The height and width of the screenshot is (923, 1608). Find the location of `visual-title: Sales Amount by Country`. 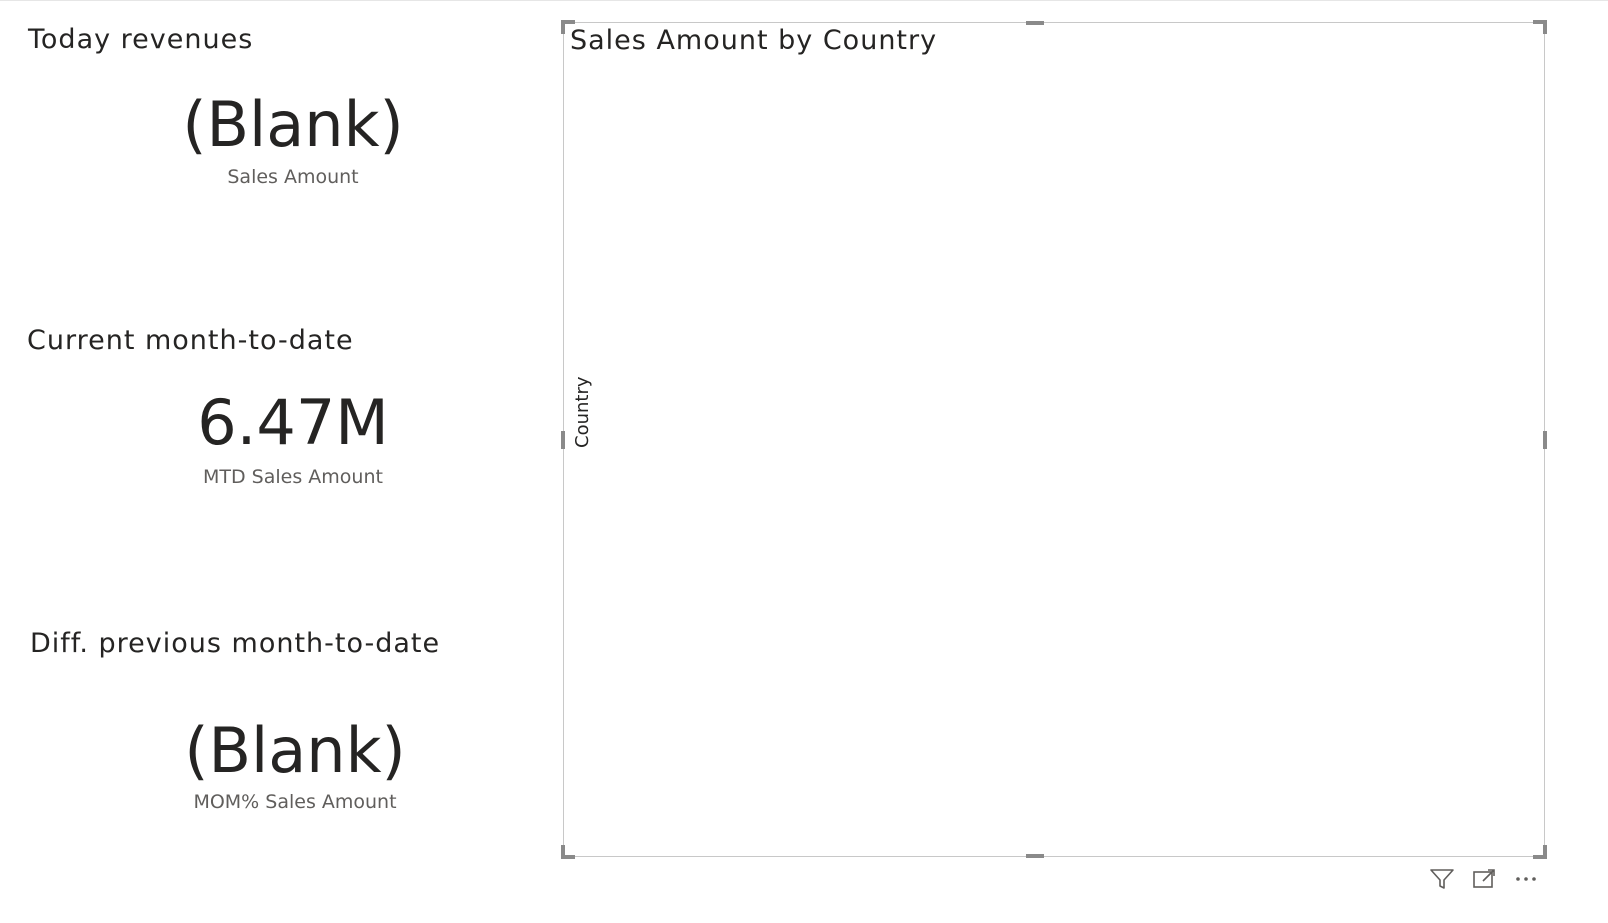

visual-title: Sales Amount by Country is located at coordinates (754, 40).